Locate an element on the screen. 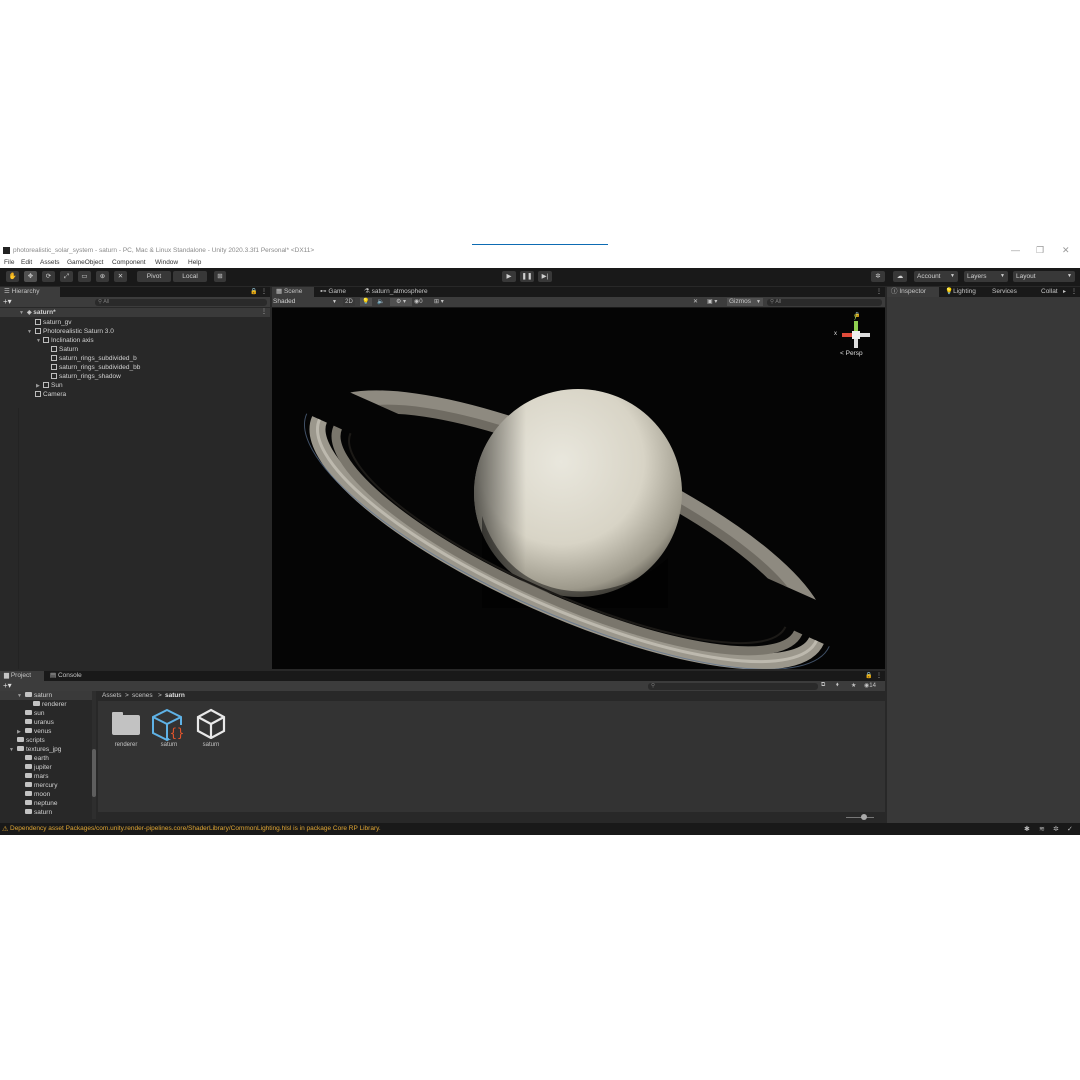 This screenshot has width=1080, height=1080. breadcrumb-saturn: saturn is located at coordinates (175, 695).